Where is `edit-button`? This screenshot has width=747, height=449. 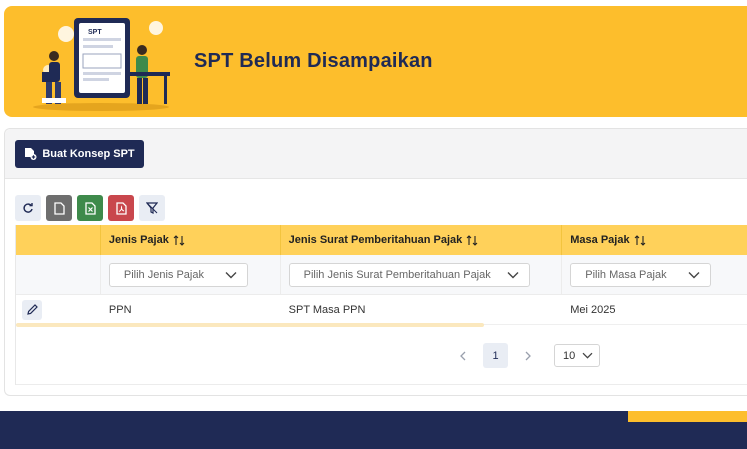 edit-button is located at coordinates (32, 309).